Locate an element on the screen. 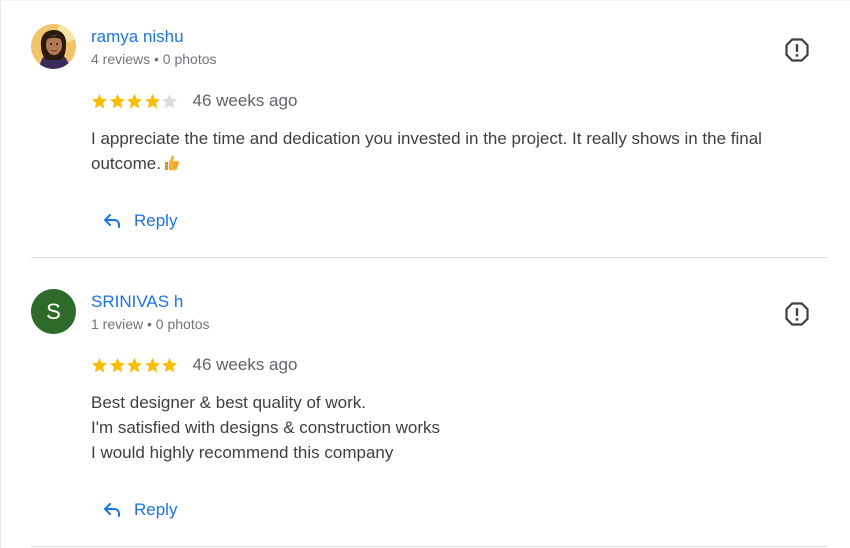  review-text-line: I would highly recommend this company is located at coordinates (242, 452).